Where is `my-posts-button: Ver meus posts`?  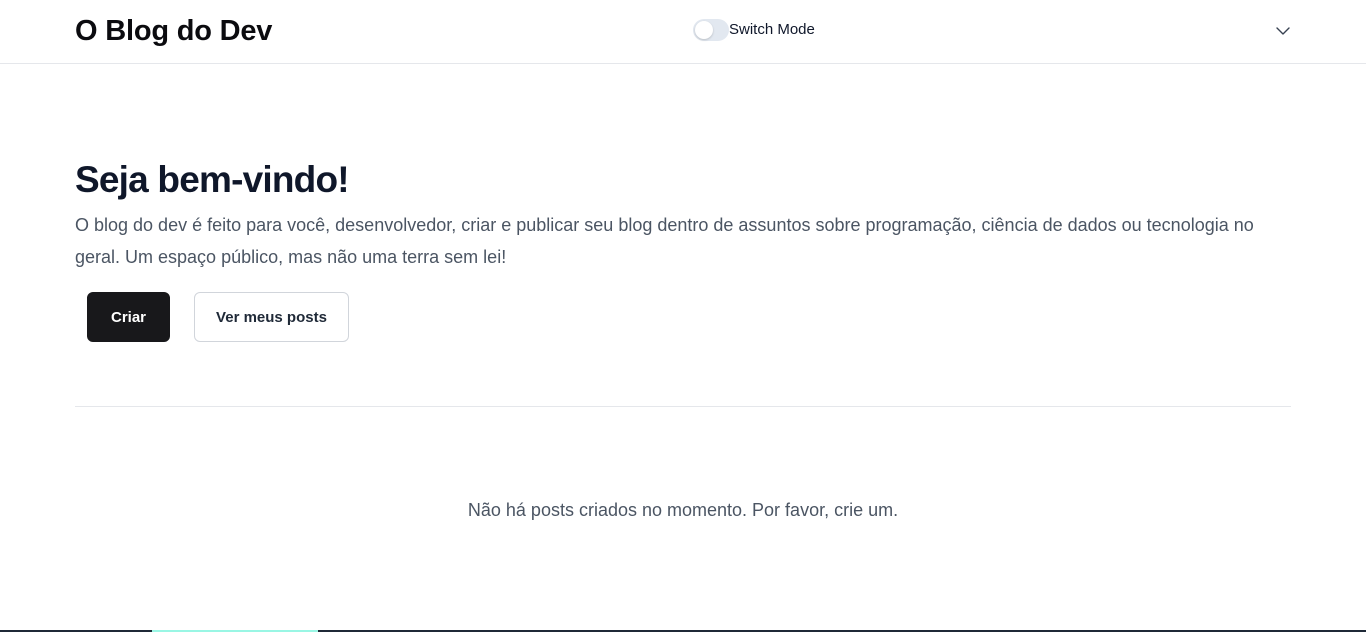 my-posts-button: Ver meus posts is located at coordinates (271, 317).